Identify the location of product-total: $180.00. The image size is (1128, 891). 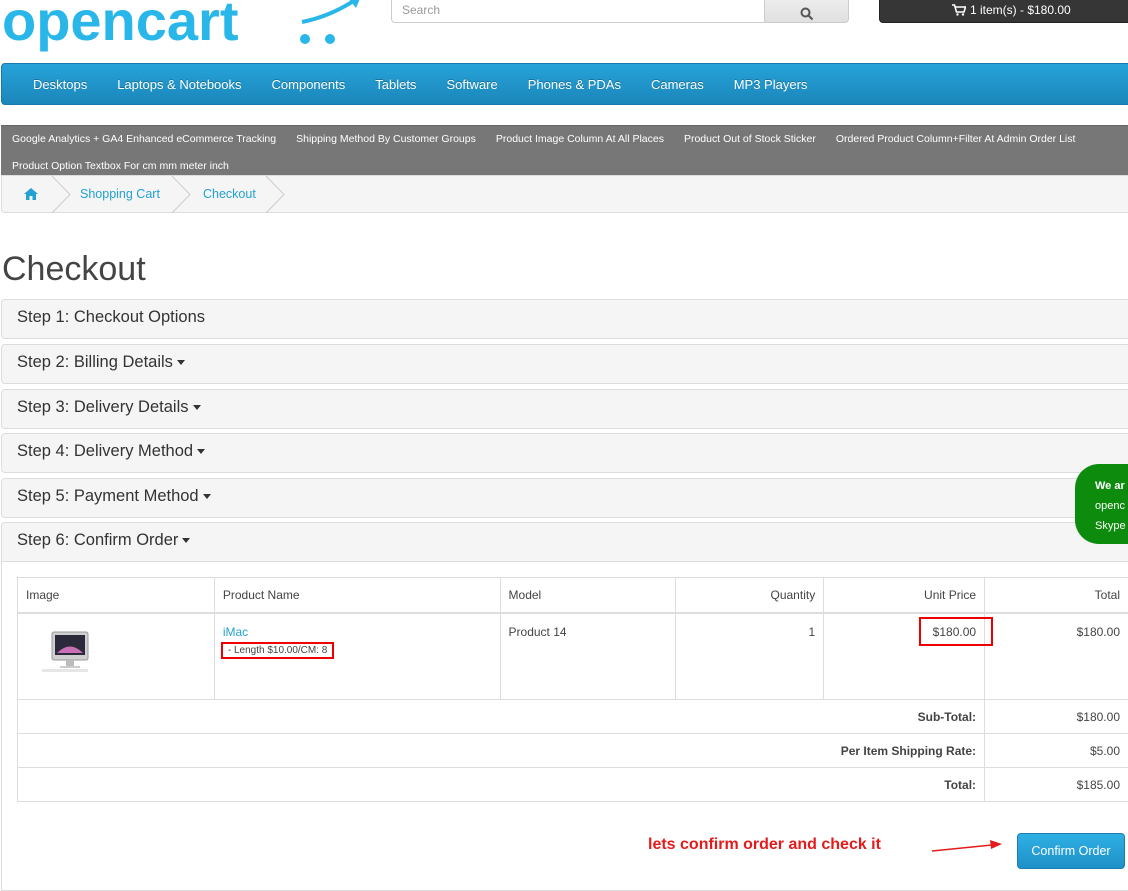
(1056, 656).